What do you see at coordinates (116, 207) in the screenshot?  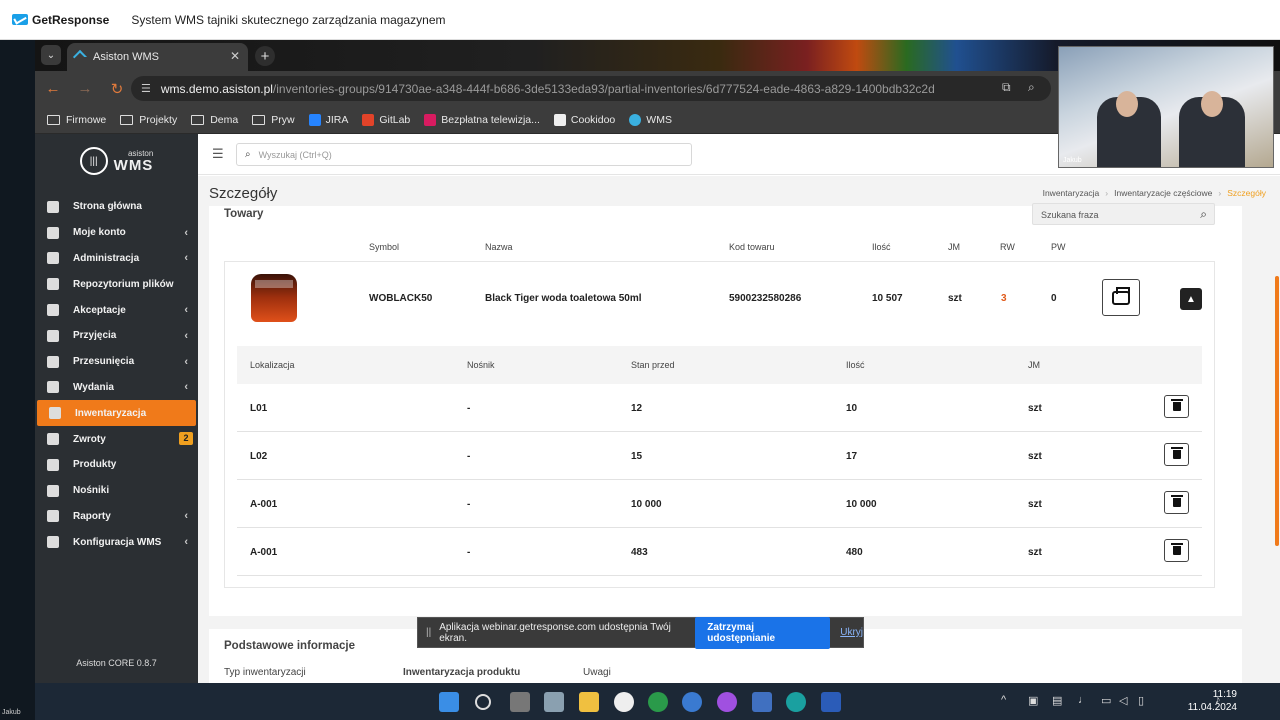 I see `sidebar-item: Strona główna` at bounding box center [116, 207].